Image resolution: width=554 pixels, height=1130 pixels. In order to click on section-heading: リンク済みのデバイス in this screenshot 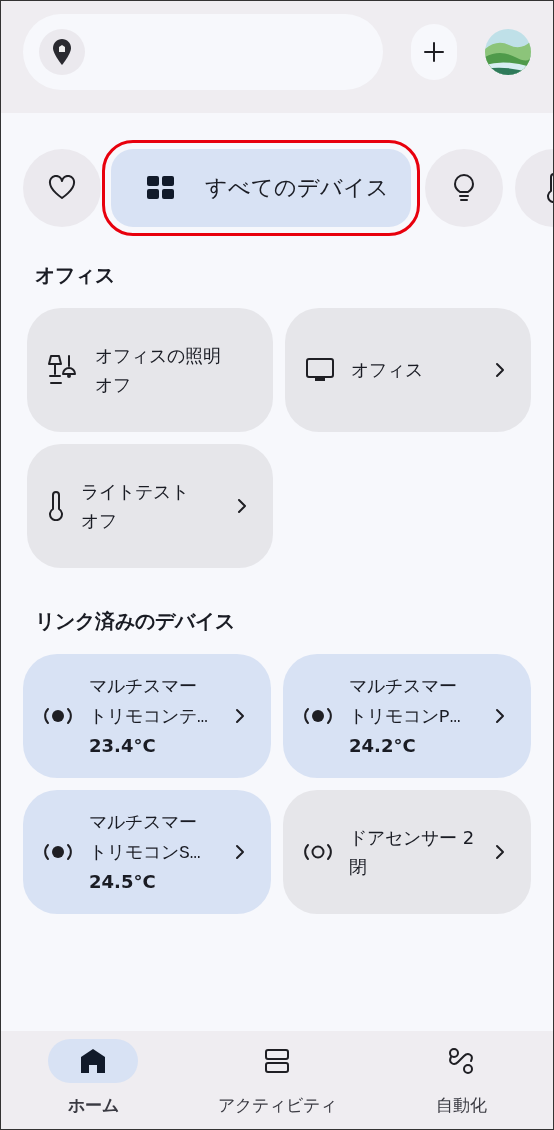, I will do `click(135, 621)`.